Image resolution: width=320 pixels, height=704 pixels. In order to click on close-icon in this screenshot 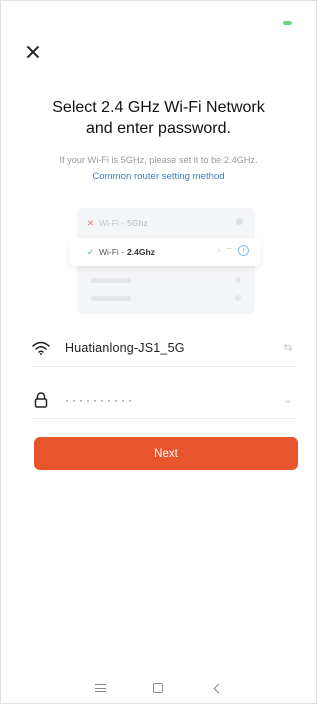, I will do `click(33, 52)`.